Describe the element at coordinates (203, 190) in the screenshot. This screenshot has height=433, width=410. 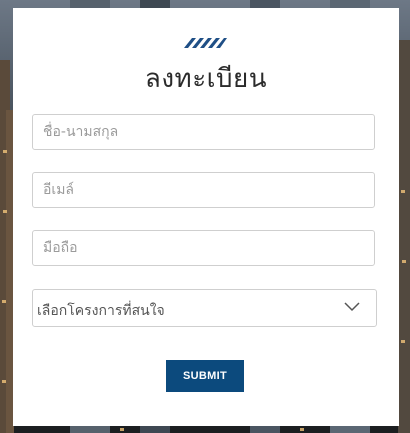
I see `email-input` at that location.